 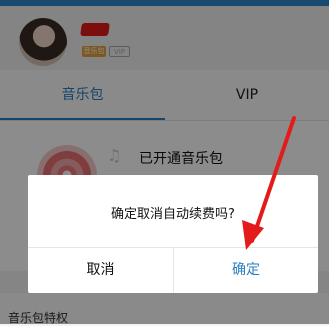 What do you see at coordinates (173, 214) in the screenshot?
I see `dialog-message: 确定取消自动续费吗?` at bounding box center [173, 214].